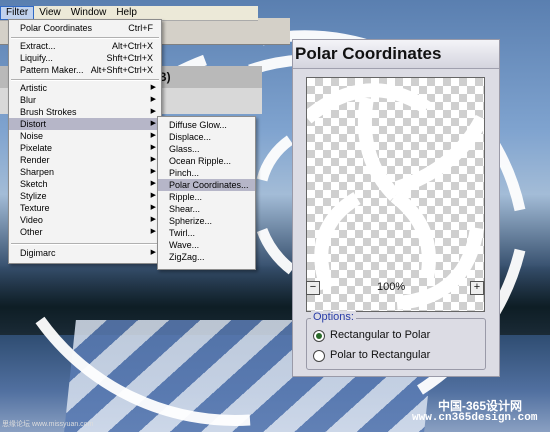  What do you see at coordinates (85, 58) in the screenshot?
I see `menu-item-liquify: Liquify... Shft+Ctrl+X` at bounding box center [85, 58].